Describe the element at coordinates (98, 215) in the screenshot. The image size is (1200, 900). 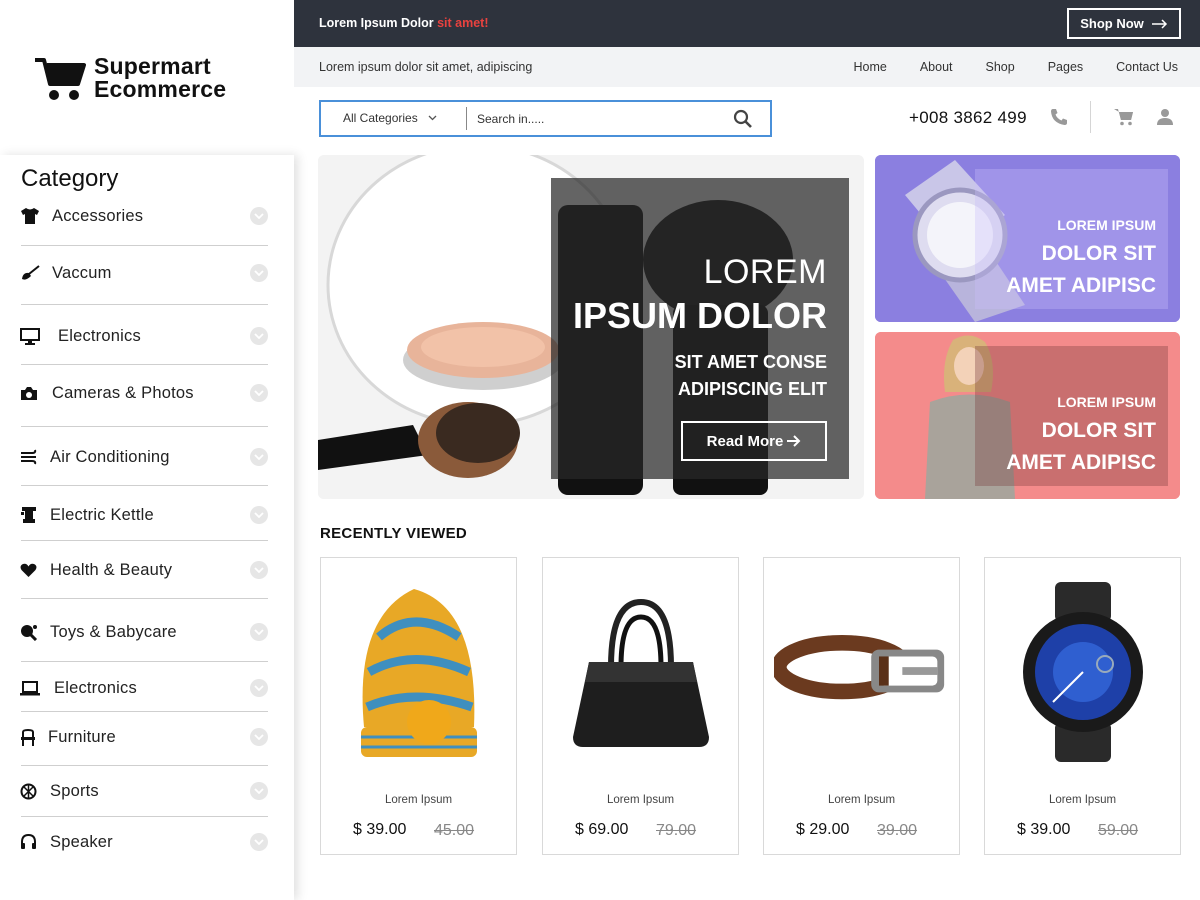
I see `sidebar-item-label: Accessories` at that location.